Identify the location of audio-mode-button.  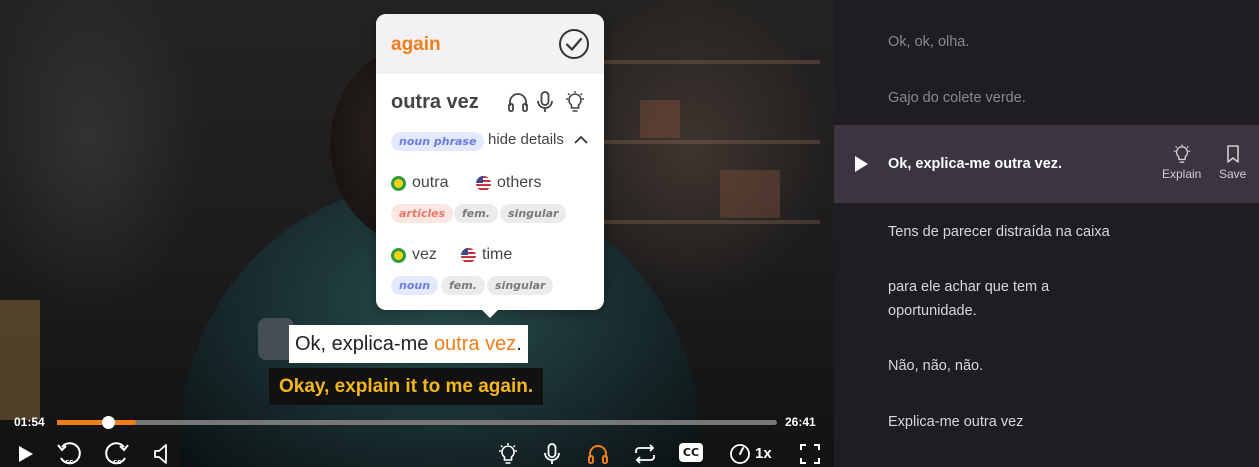
(598, 454).